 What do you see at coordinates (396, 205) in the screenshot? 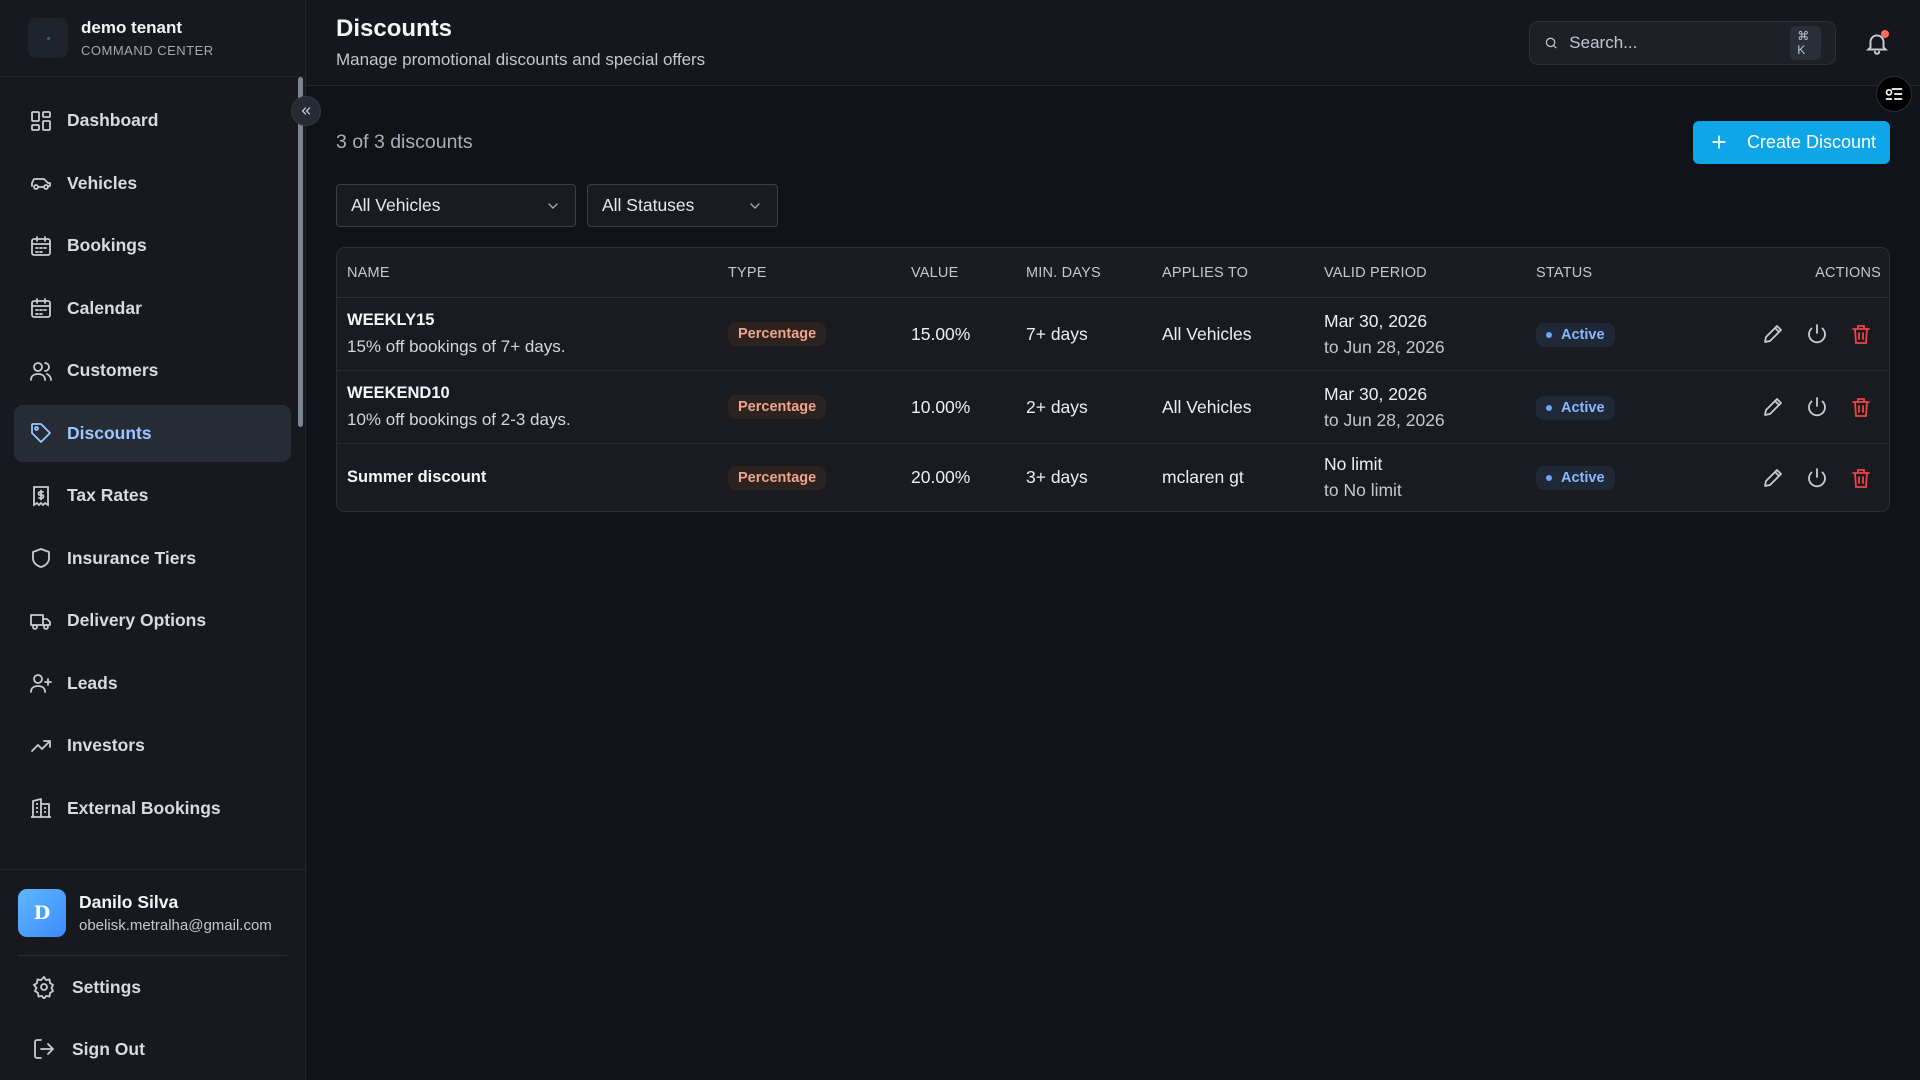
I see `vehicle-filter-value: All Vehicles` at bounding box center [396, 205].